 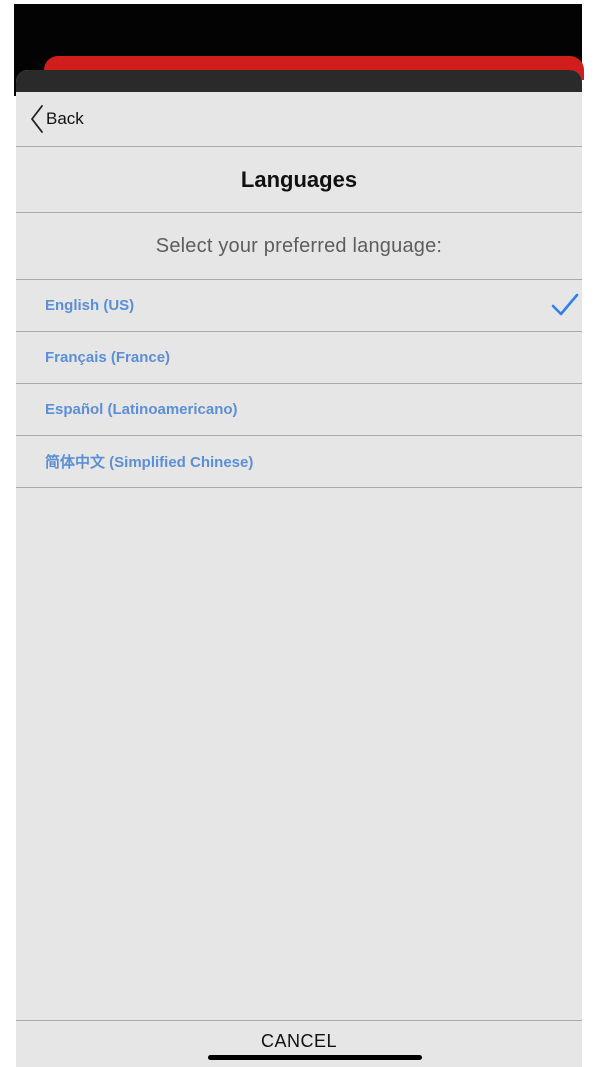 I want to click on language-option-label: 简体中文 (Simplified Chinese), so click(x=149, y=462).